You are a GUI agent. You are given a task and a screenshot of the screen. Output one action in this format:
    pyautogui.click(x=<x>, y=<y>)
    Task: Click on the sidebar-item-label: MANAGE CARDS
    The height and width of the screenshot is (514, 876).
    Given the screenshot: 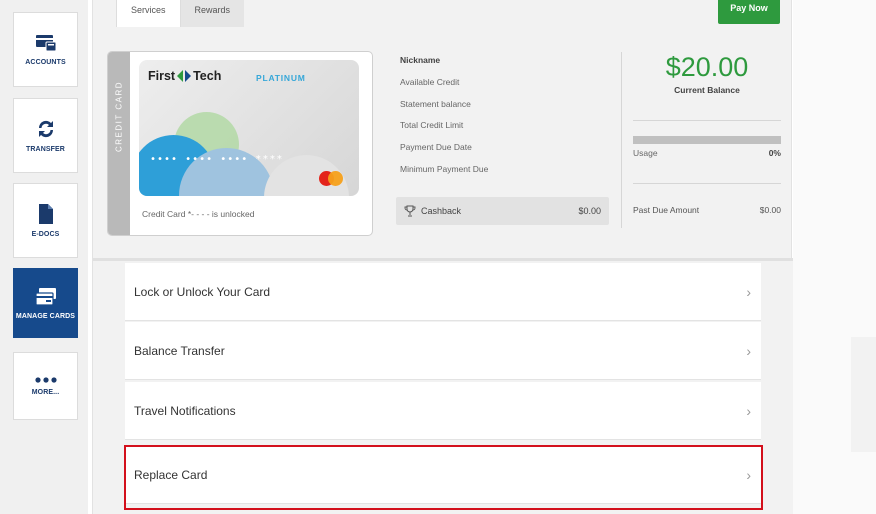 What is the action you would take?
    pyautogui.click(x=45, y=316)
    